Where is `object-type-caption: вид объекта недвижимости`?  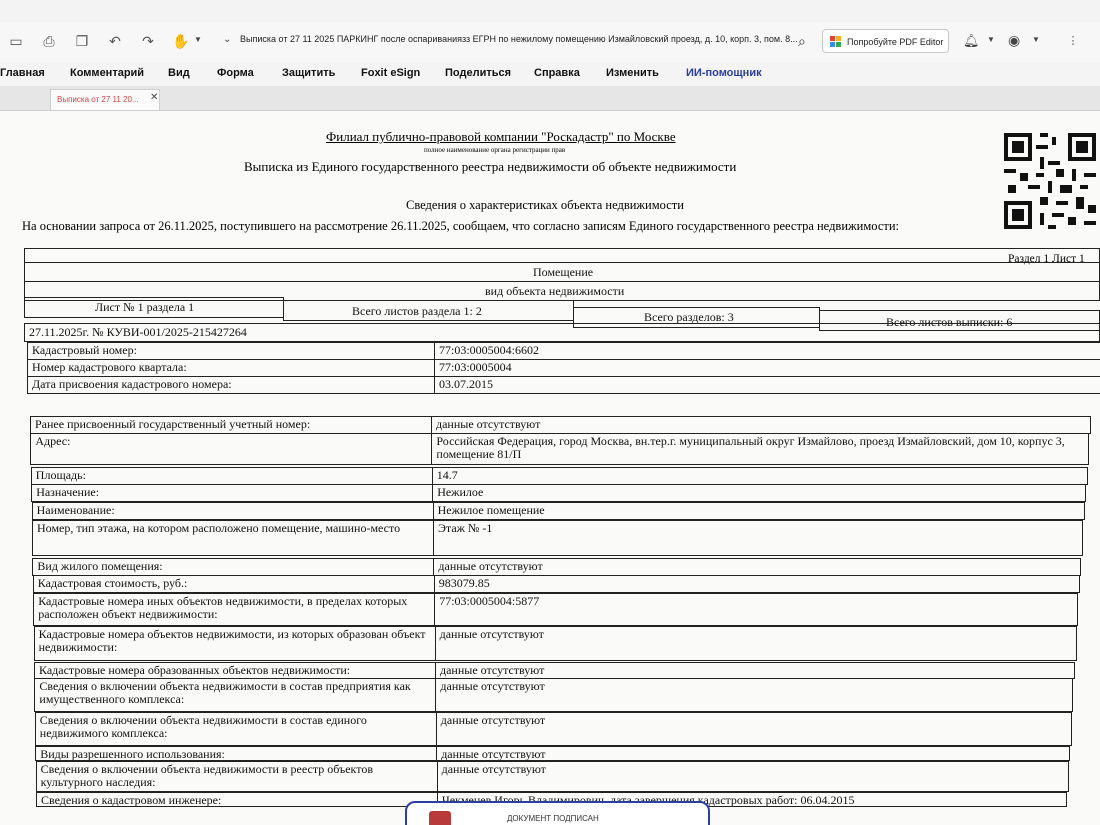
object-type-caption: вид объекта недвижимости is located at coordinates (555, 291).